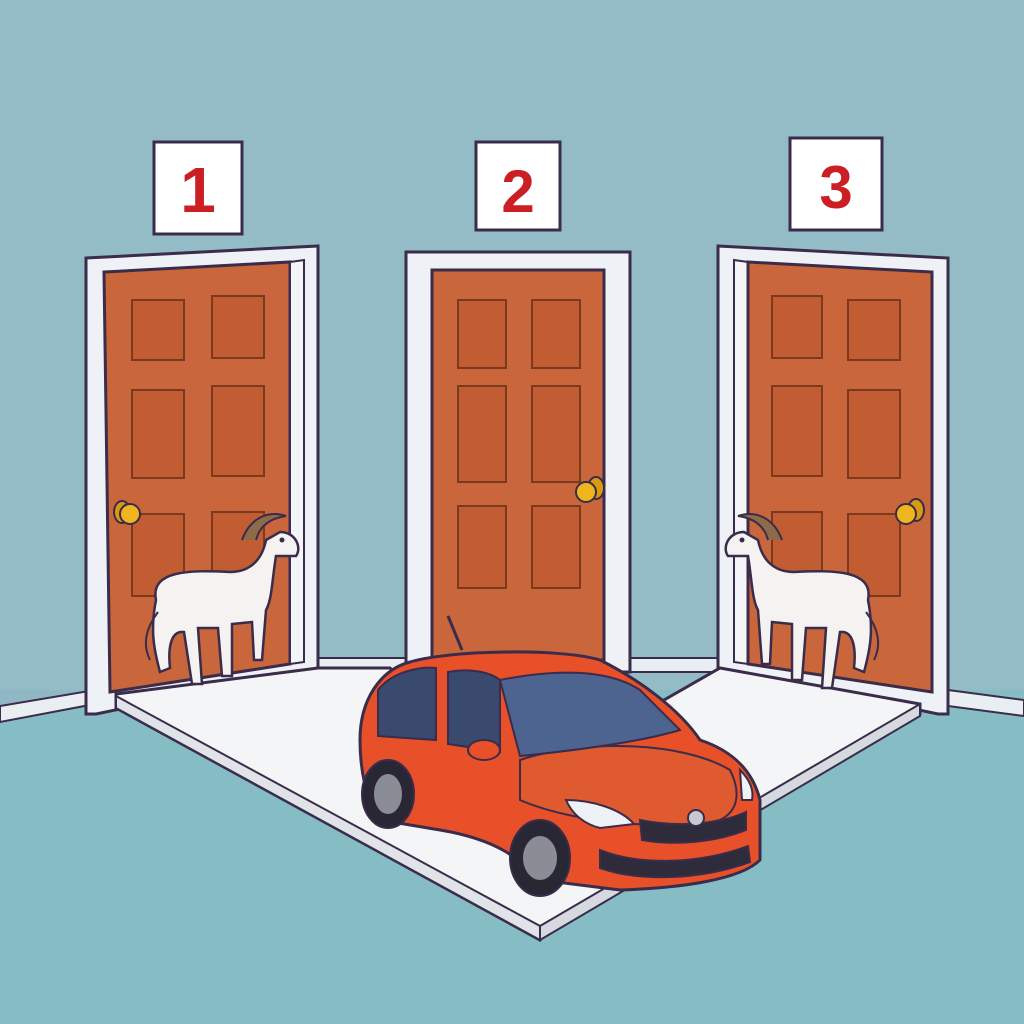  I want to click on sign-3-number: 3, so click(835, 187).